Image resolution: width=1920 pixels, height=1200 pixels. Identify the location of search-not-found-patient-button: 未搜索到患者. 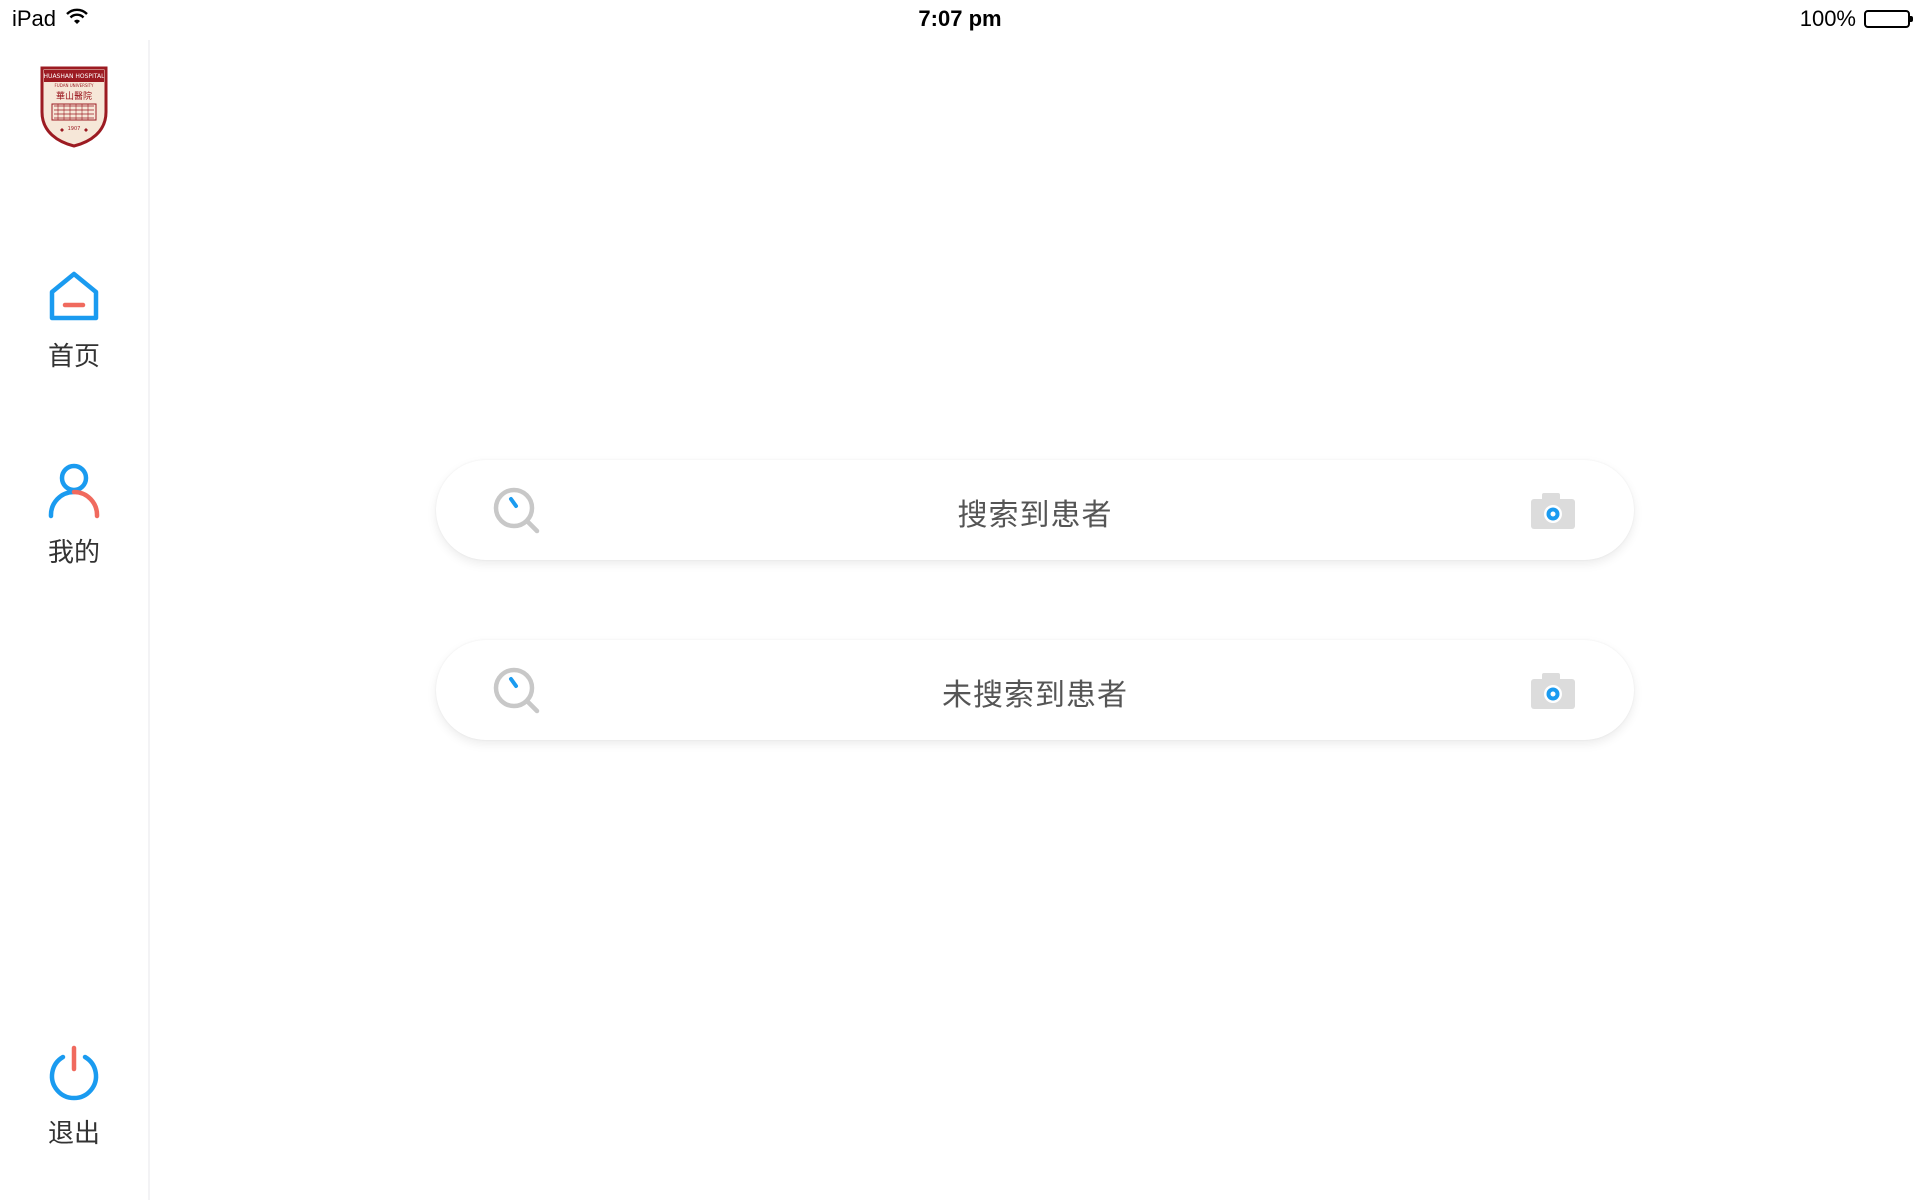
(1035, 690).